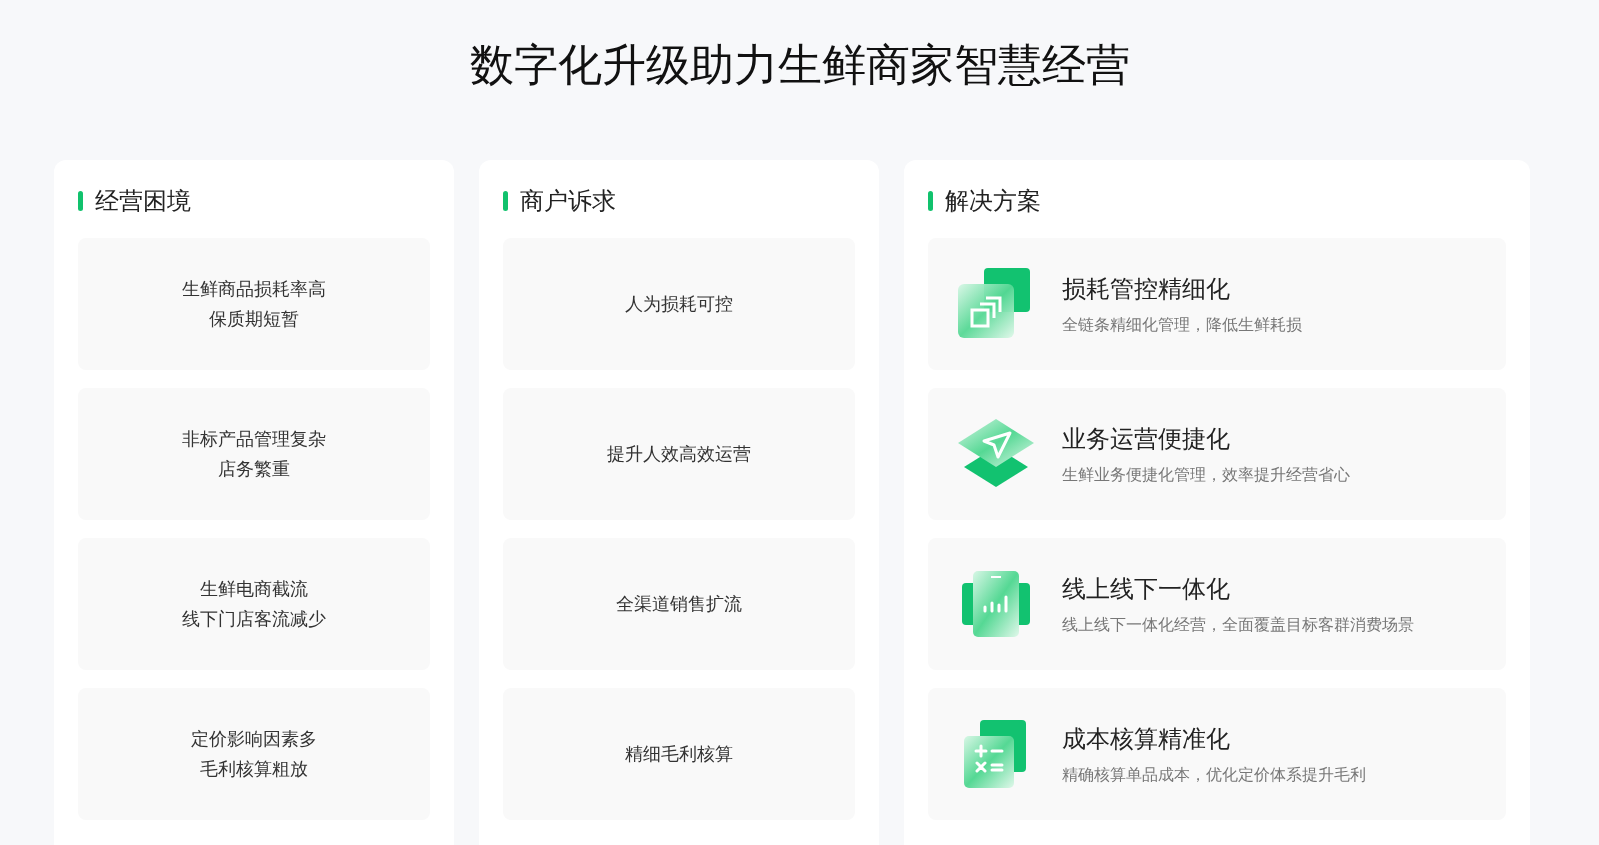 The height and width of the screenshot is (845, 1599). What do you see at coordinates (678, 304) in the screenshot?
I see `item-text: 人为损耗可控` at bounding box center [678, 304].